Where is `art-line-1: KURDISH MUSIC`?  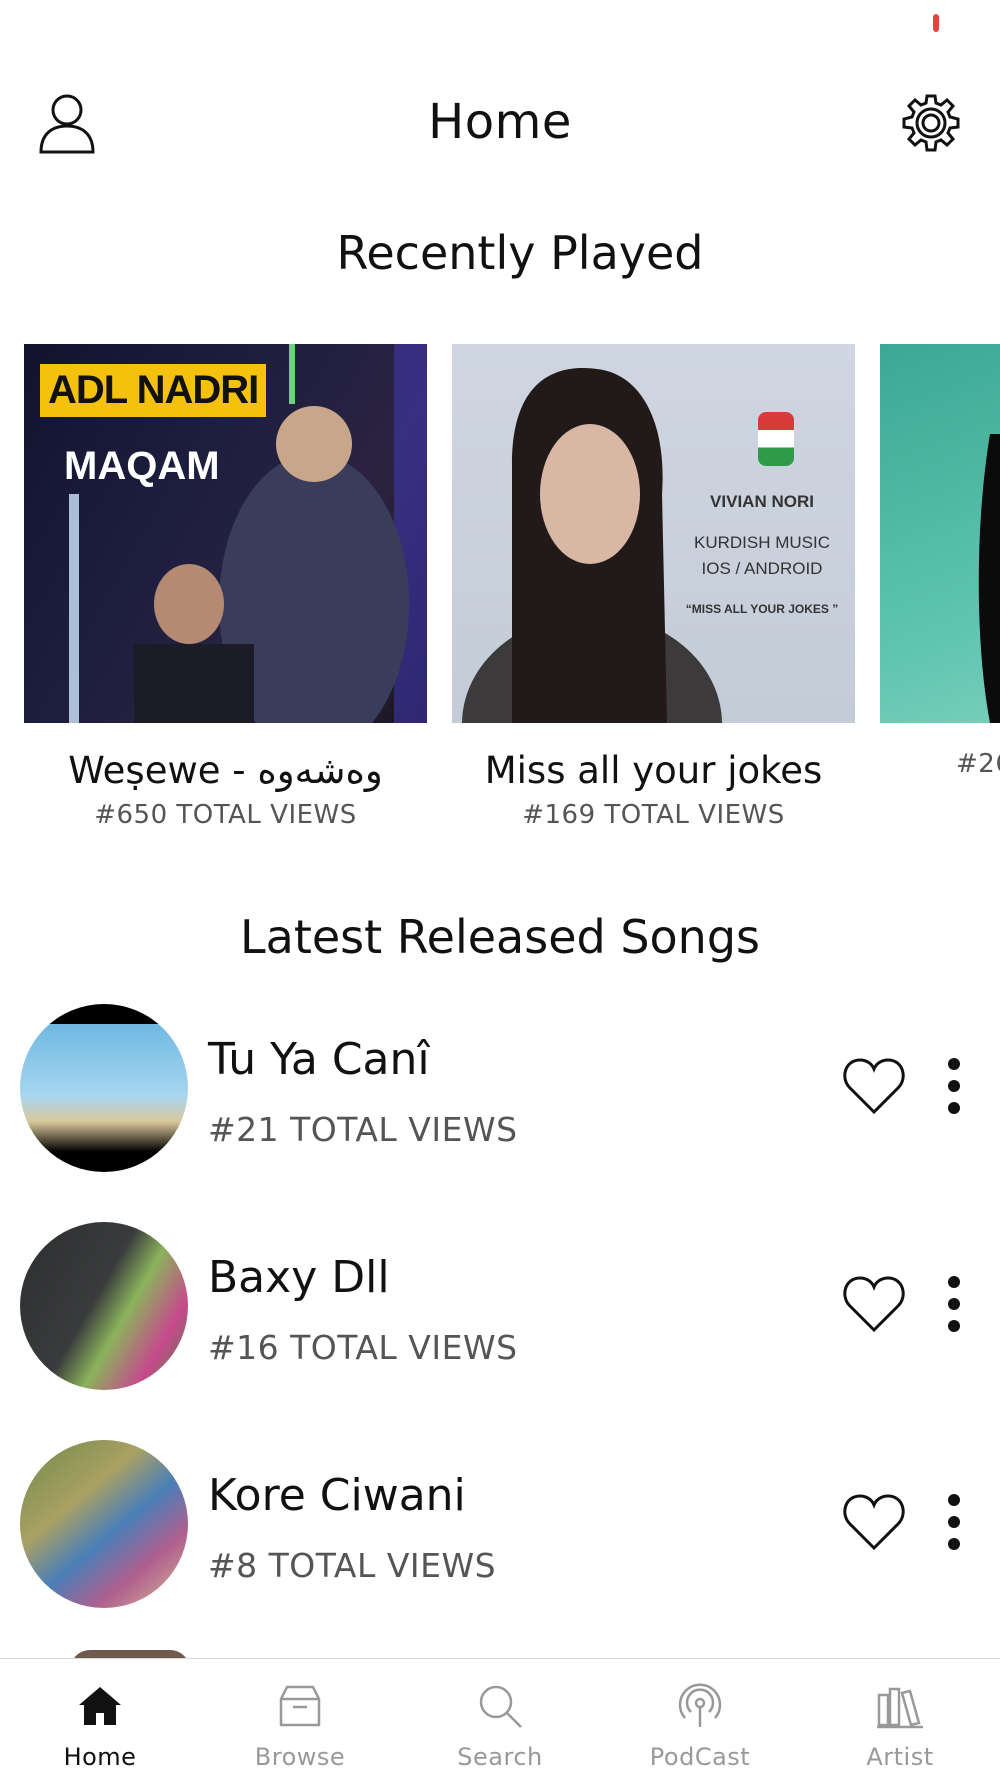 art-line-1: KURDISH MUSIC is located at coordinates (761, 542).